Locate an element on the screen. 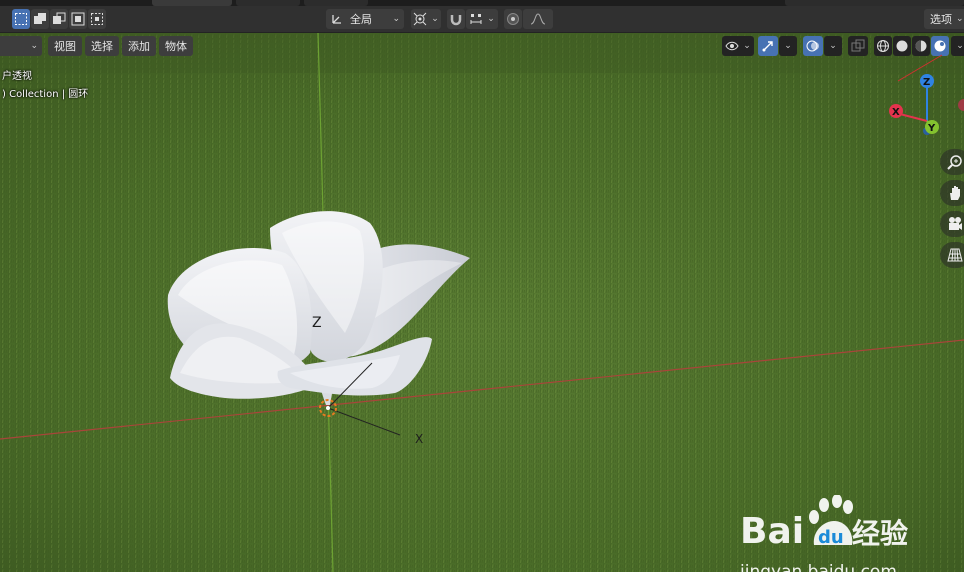 The image size is (964, 572). camera-view-button is located at coordinates (952, 224).